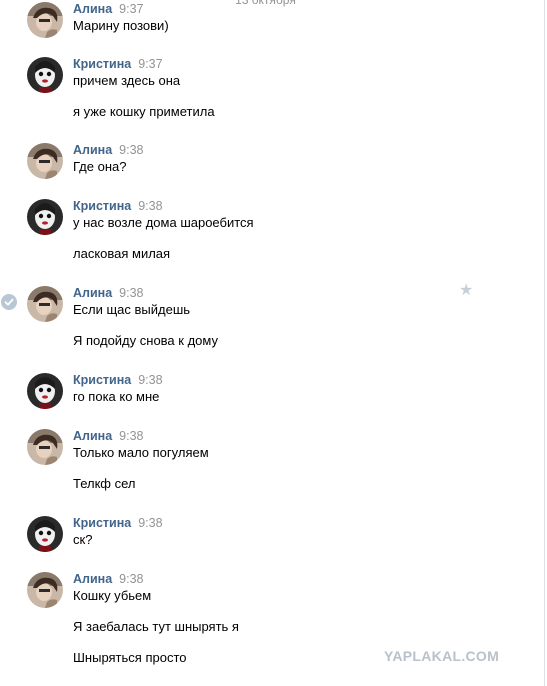 The height and width of the screenshot is (686, 547). Describe the element at coordinates (83, 539) in the screenshot. I see `message-text: ск?` at that location.